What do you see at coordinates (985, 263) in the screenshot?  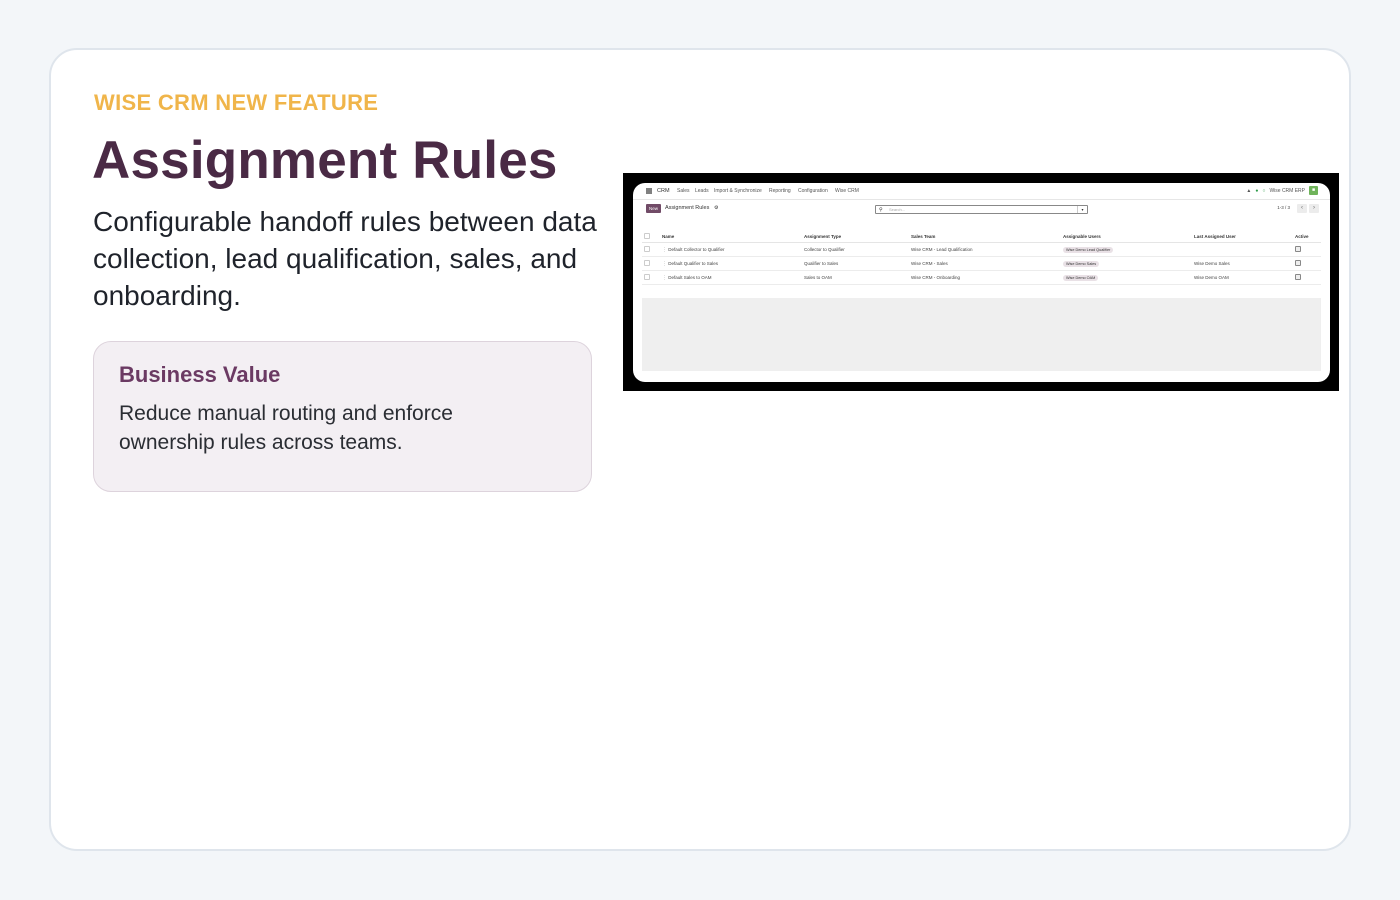 I see `row-team-cell: Wise CRM - Sales` at bounding box center [985, 263].